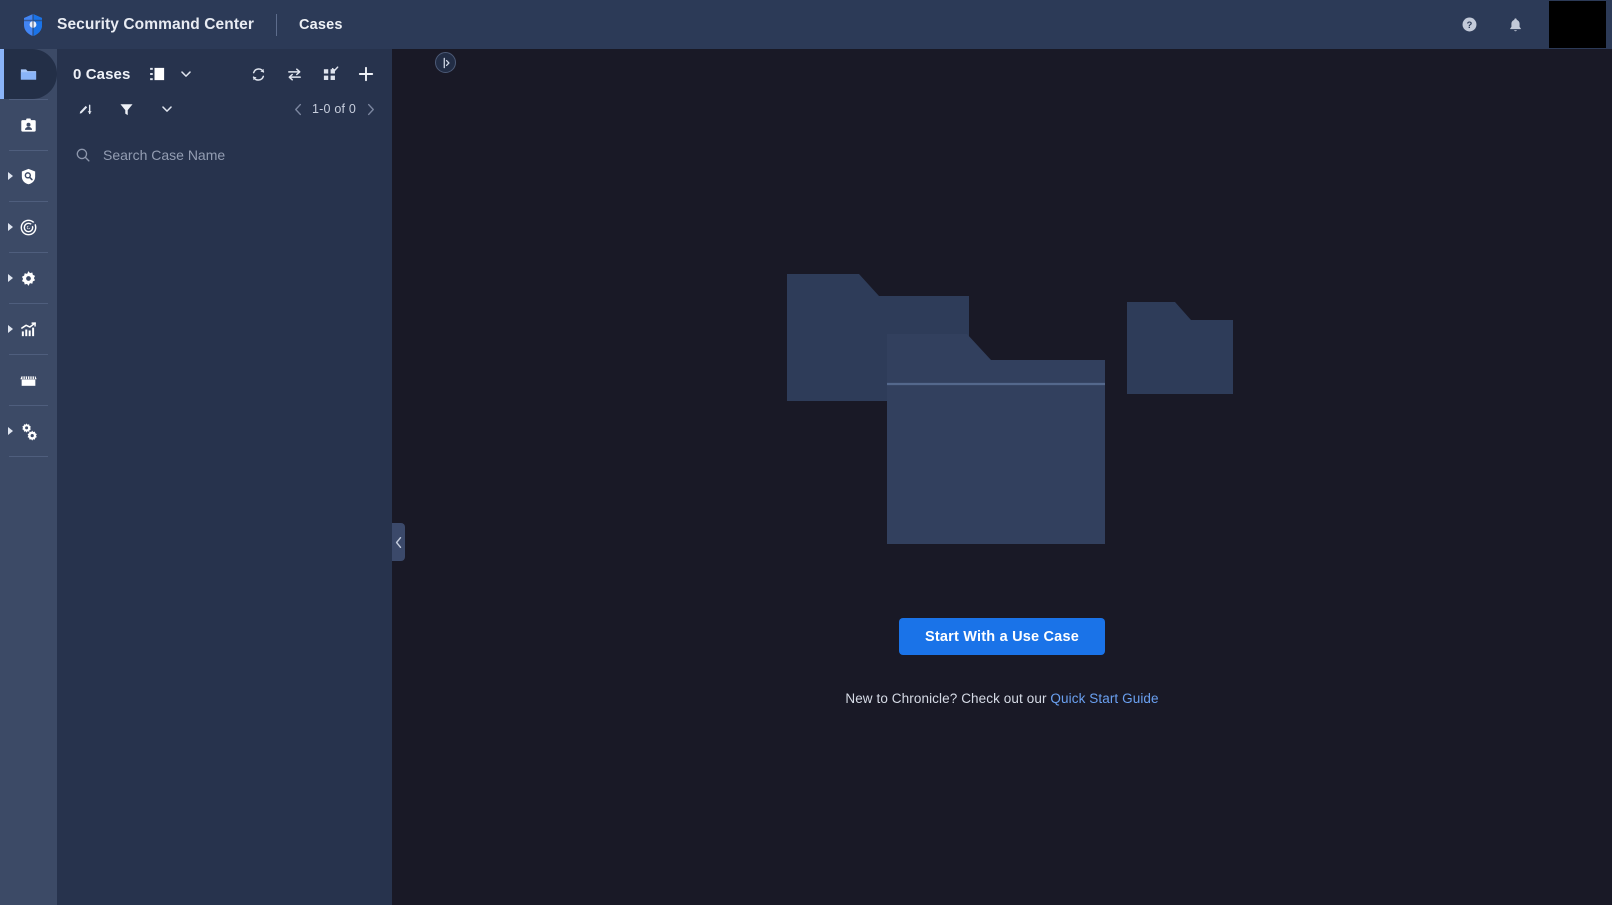 Image resolution: width=1612 pixels, height=905 pixels. I want to click on gear-icon, so click(28, 278).